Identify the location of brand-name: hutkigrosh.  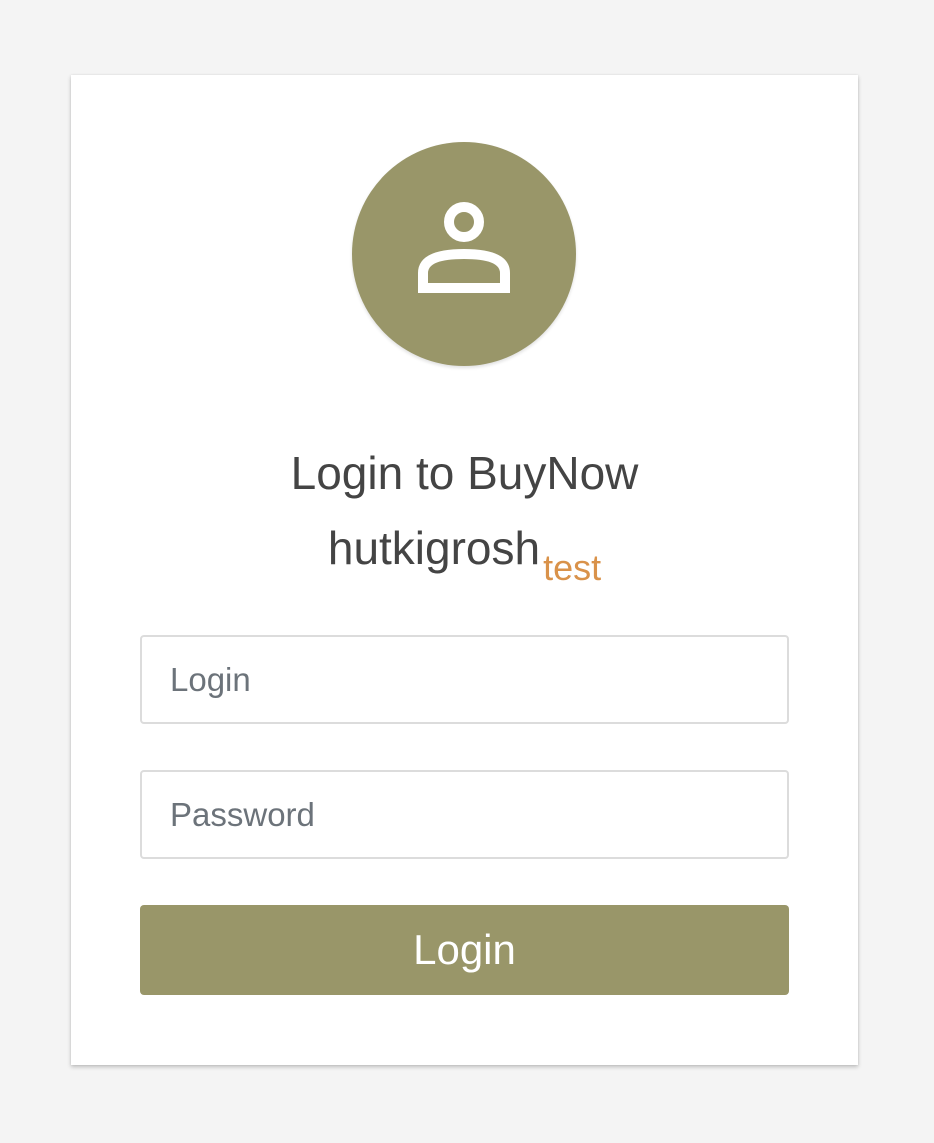
(434, 548).